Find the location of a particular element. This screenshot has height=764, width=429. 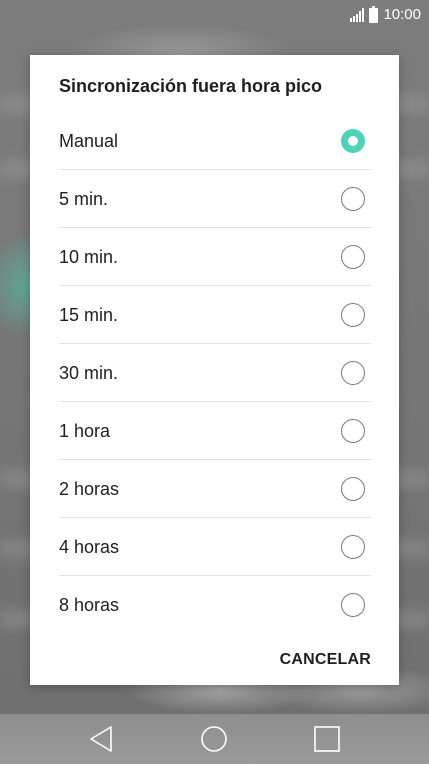

option-label: Manual is located at coordinates (89, 141).